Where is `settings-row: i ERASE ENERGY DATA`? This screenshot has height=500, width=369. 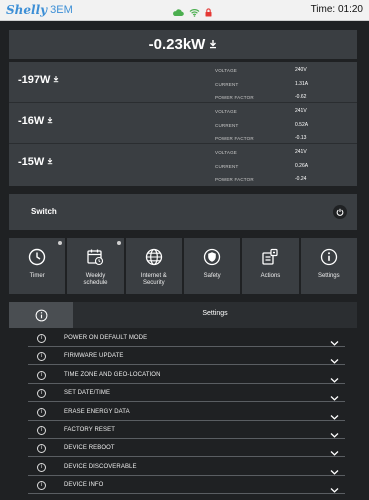
settings-row: i ERASE ENERGY DATA is located at coordinates (186, 413).